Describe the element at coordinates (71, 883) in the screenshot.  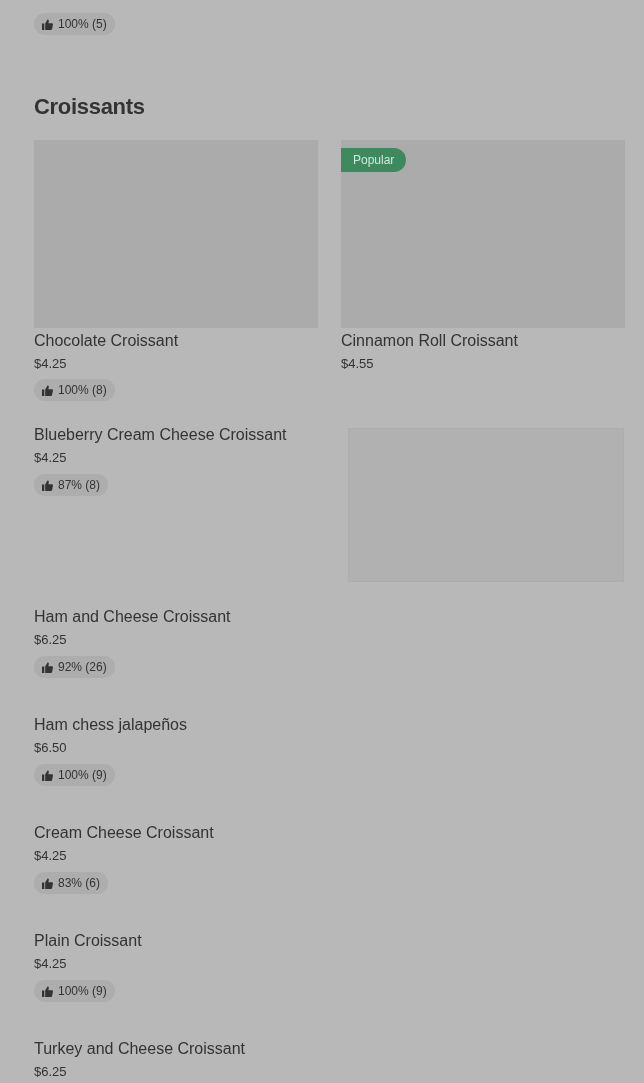
I see `rating-badge: 83% (6)` at that location.